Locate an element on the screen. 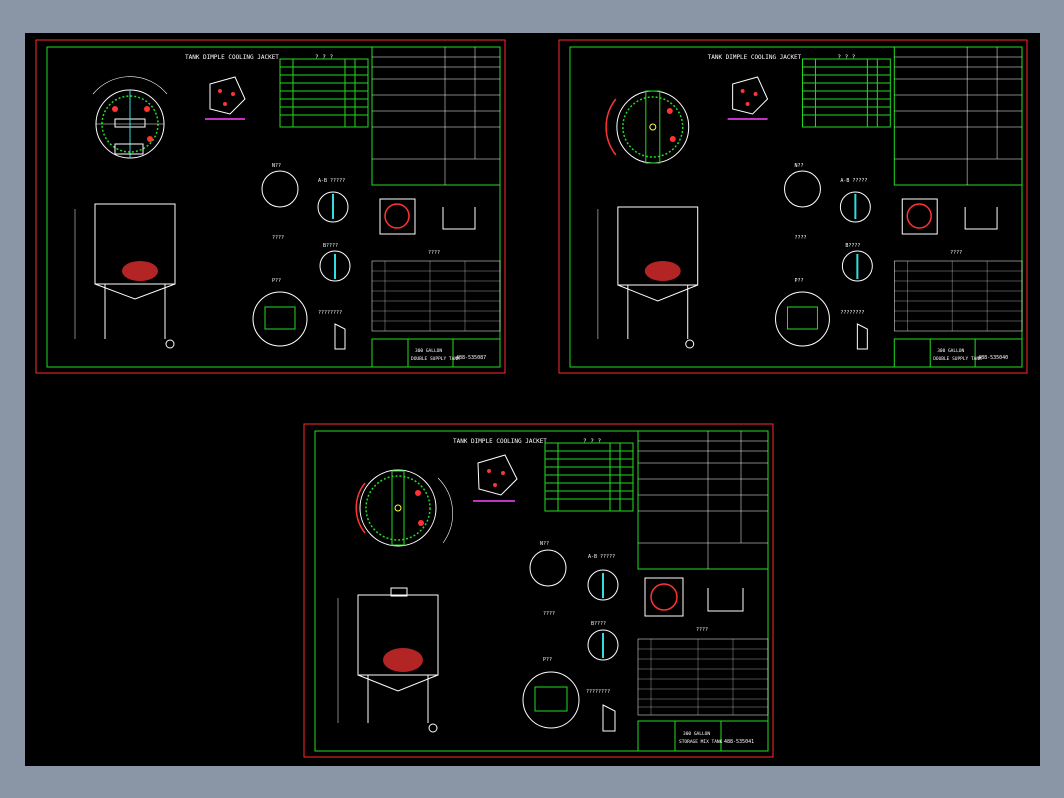 The image size is (1064, 798). title-block: 300 GALLON DOUBLE SUPPLY TANK 488-535040 is located at coordinates (958, 353).